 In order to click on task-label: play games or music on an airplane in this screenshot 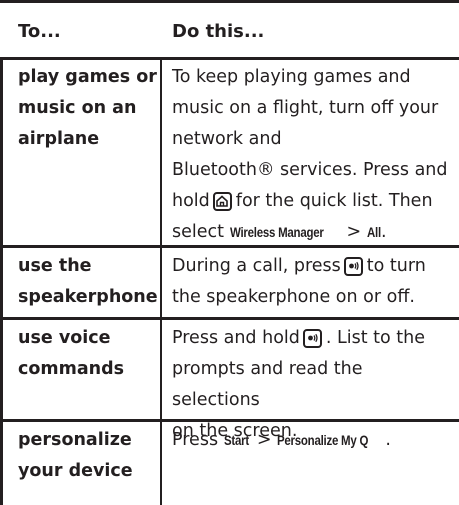, I will do `click(88, 108)`.